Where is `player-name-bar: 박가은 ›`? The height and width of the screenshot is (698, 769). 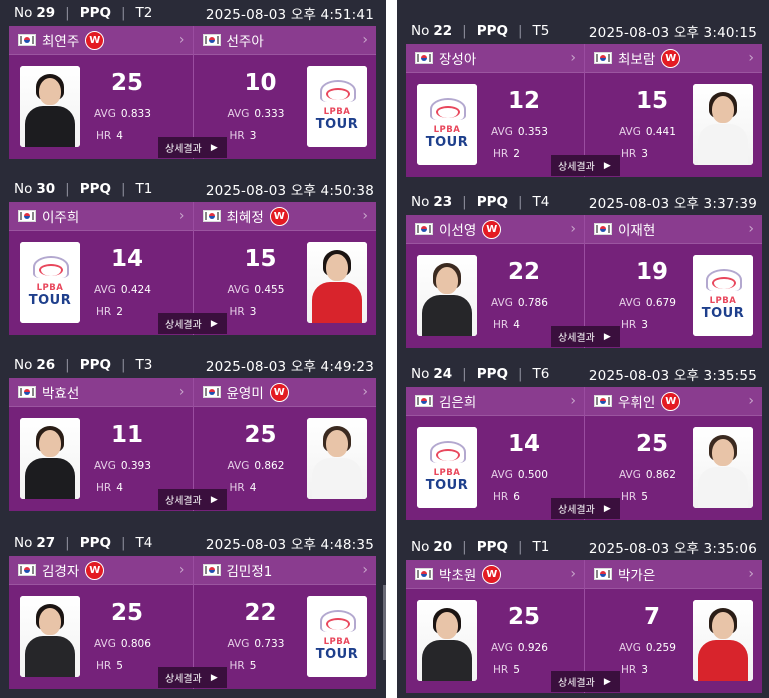 player-name-bar: 박가은 › is located at coordinates (673, 574).